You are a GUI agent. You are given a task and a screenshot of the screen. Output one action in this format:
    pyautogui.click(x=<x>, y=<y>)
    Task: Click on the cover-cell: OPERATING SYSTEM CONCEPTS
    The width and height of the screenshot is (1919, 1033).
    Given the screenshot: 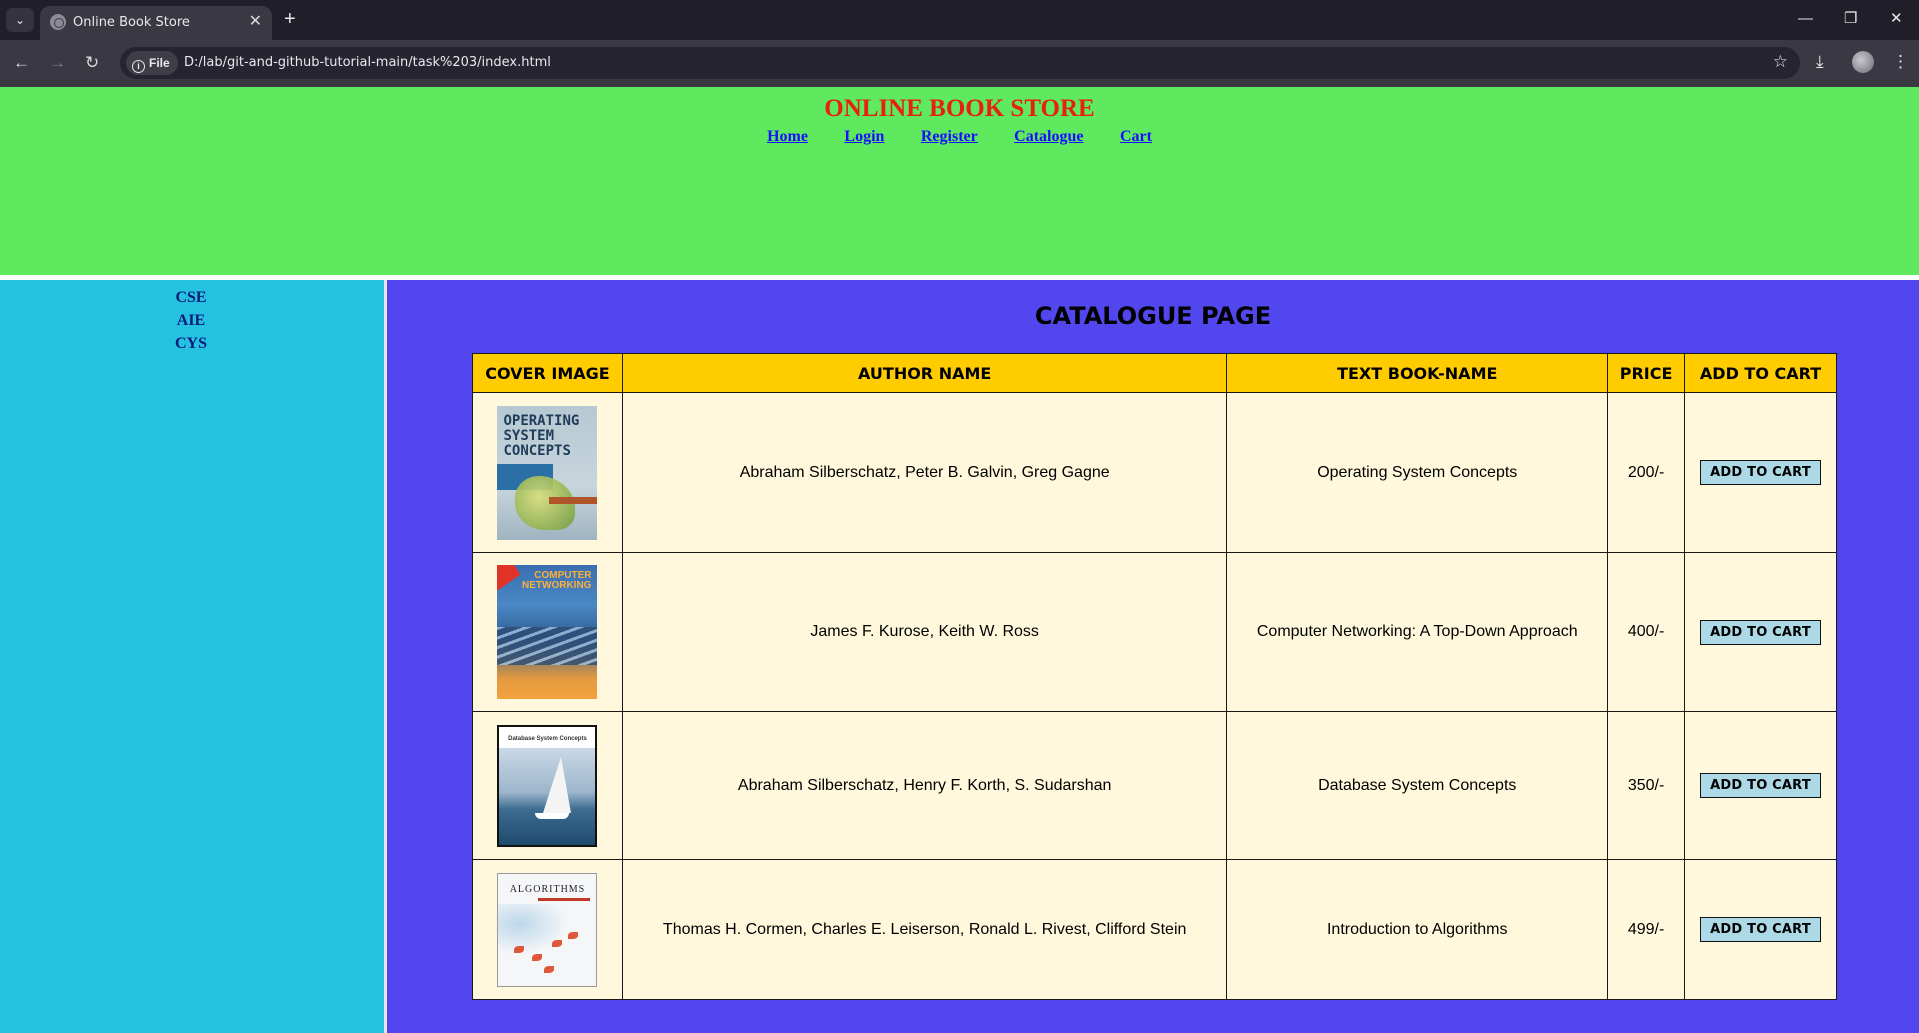 What is the action you would take?
    pyautogui.click(x=547, y=472)
    